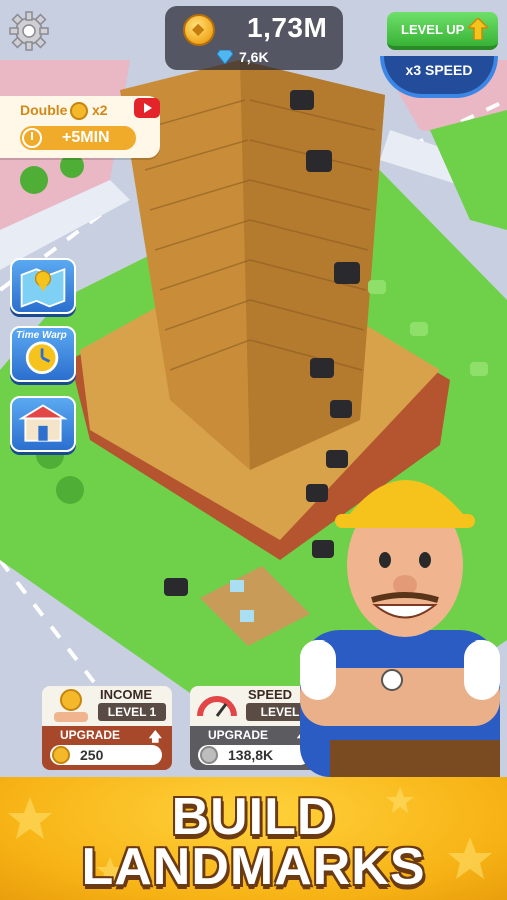 This screenshot has height=900, width=507. Describe the element at coordinates (270, 694) in the screenshot. I see `speed-title: SPEED` at that location.